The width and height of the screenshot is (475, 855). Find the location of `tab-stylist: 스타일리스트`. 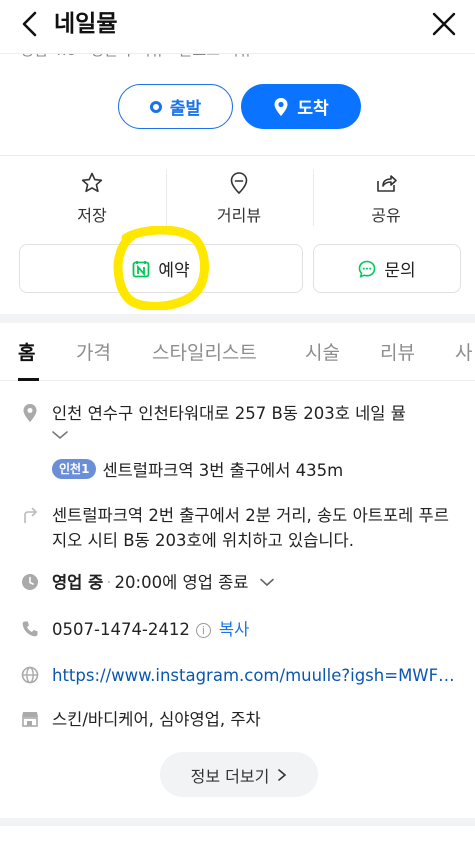

tab-stylist: 스타일리스트 is located at coordinates (204, 351).